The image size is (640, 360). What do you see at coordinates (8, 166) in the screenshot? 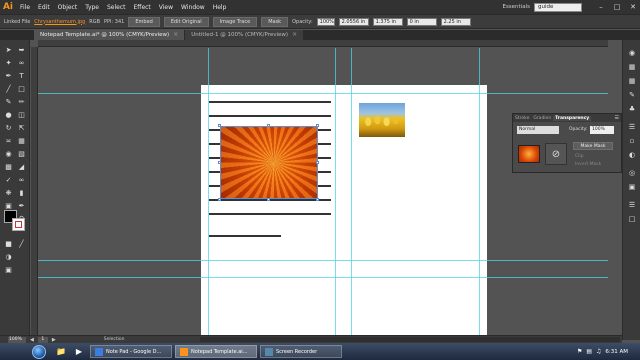
I see `mesh-tool-icon: ▩` at bounding box center [8, 166].